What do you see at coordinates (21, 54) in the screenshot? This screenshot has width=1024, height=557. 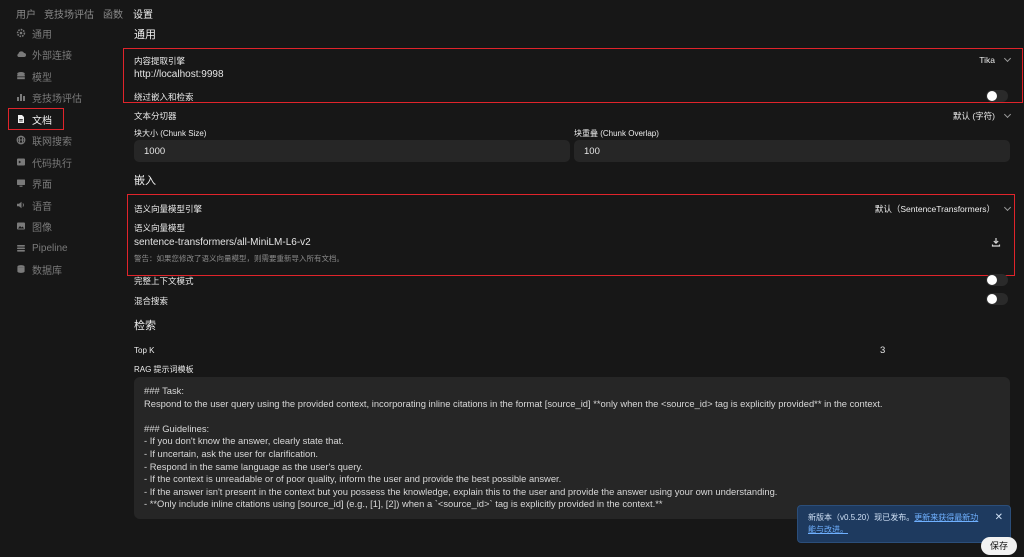 I see `cloud-icon` at bounding box center [21, 54].